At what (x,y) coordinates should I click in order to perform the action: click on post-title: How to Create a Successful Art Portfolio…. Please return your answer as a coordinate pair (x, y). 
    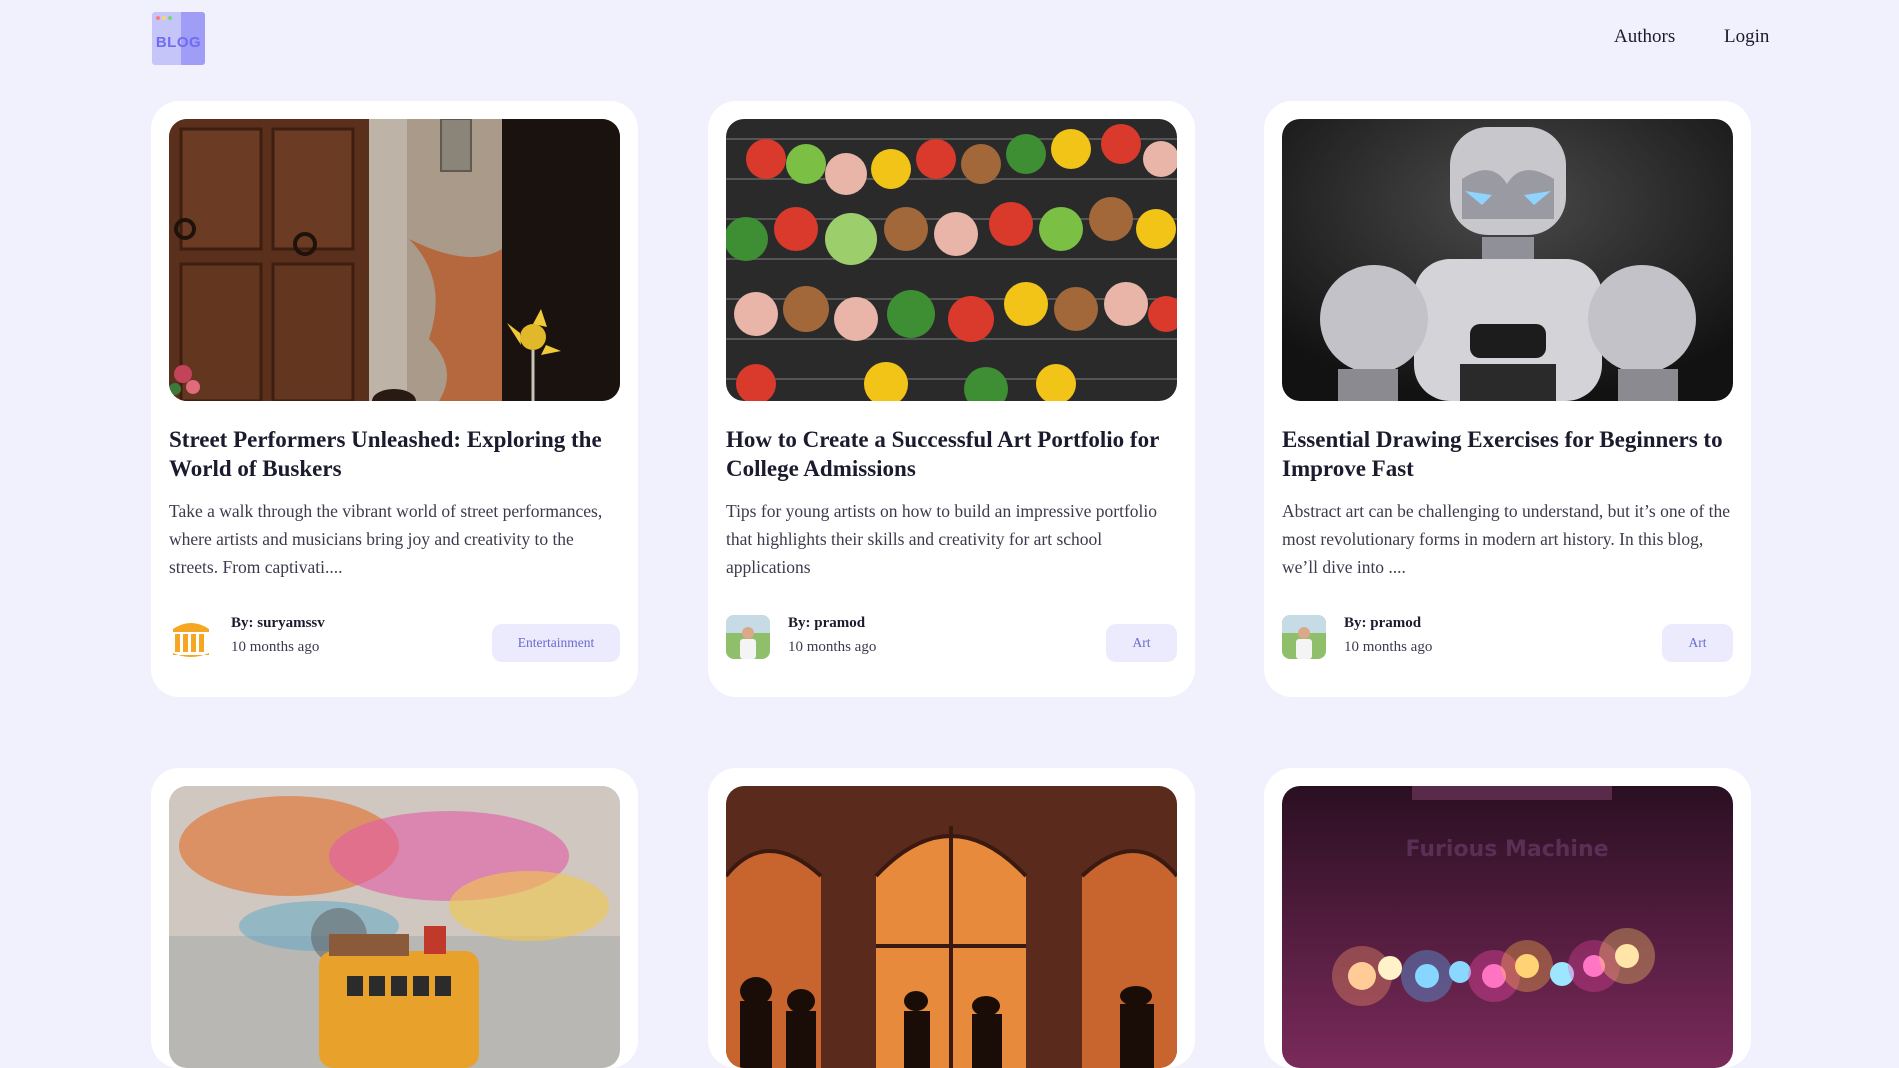
    Looking at the image, I should click on (951, 454).